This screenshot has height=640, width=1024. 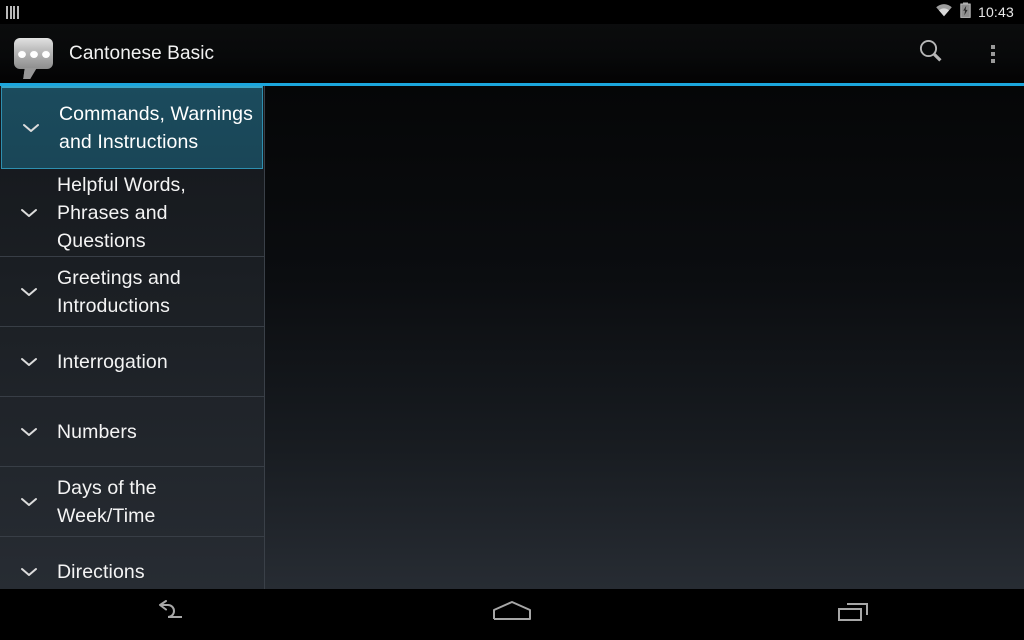 What do you see at coordinates (156, 128) in the screenshot?
I see `sidebar-item-label: Commands, Warnings and Instructions` at bounding box center [156, 128].